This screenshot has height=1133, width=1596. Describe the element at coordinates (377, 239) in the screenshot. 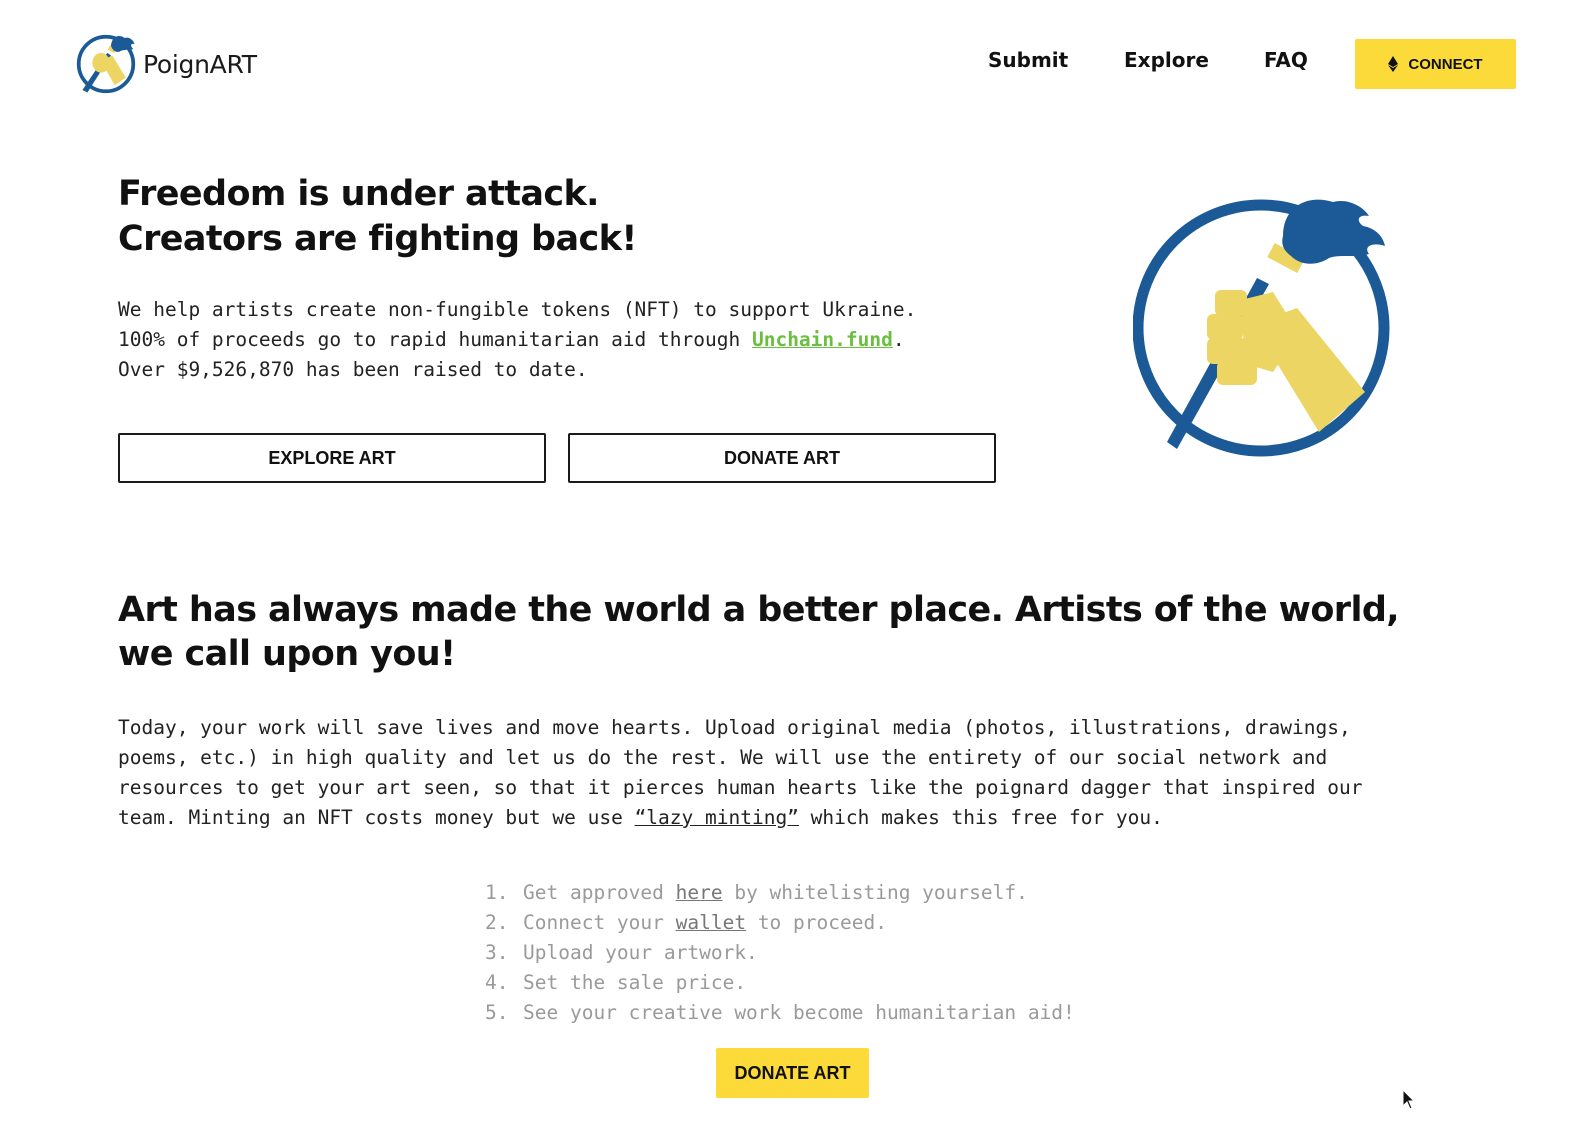

I see `hero-title-line-2: Creators are fighting back!` at that location.